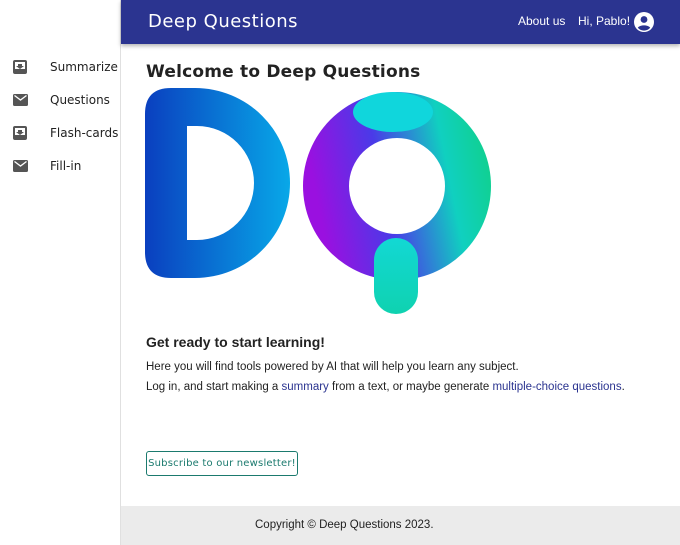 The height and width of the screenshot is (545, 680). I want to click on cta-text-end: ., so click(623, 387).